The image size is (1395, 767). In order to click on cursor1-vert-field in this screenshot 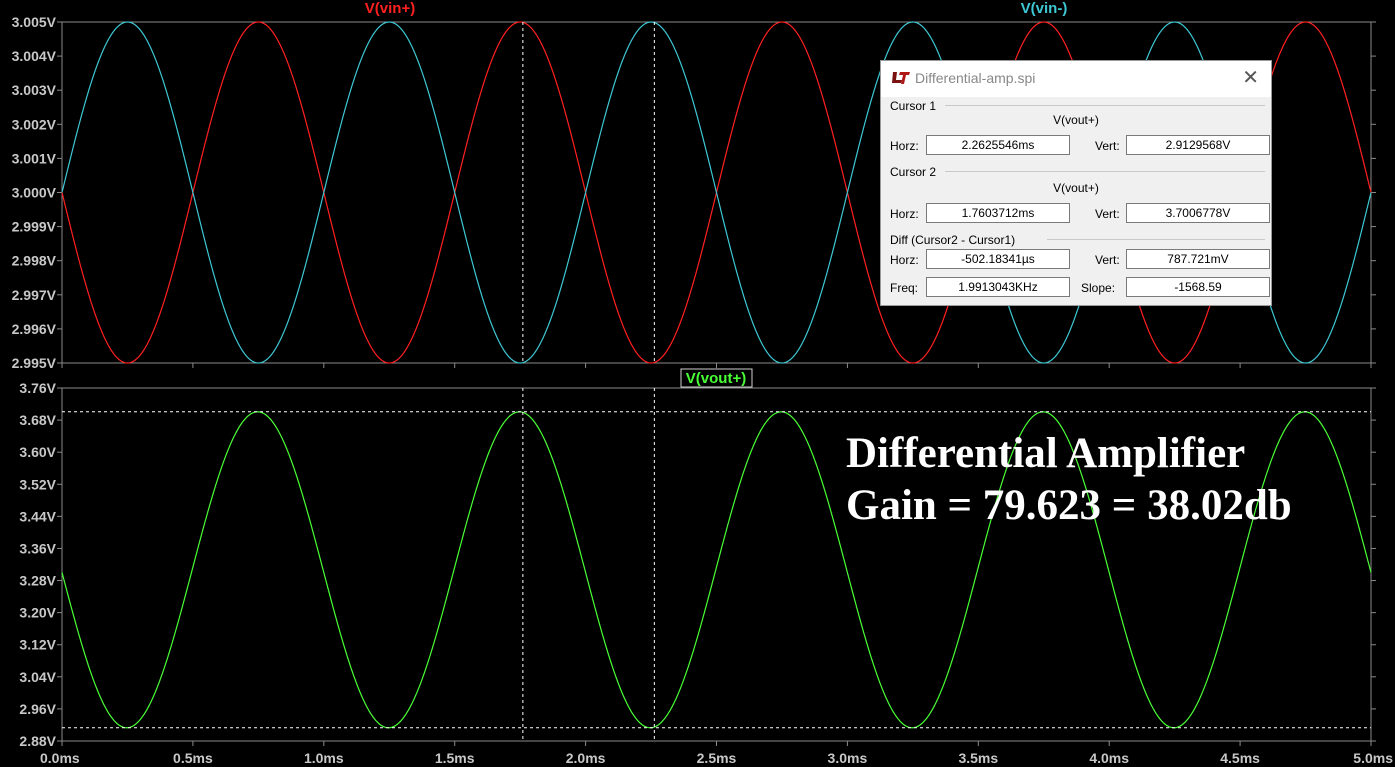, I will do `click(1198, 145)`.